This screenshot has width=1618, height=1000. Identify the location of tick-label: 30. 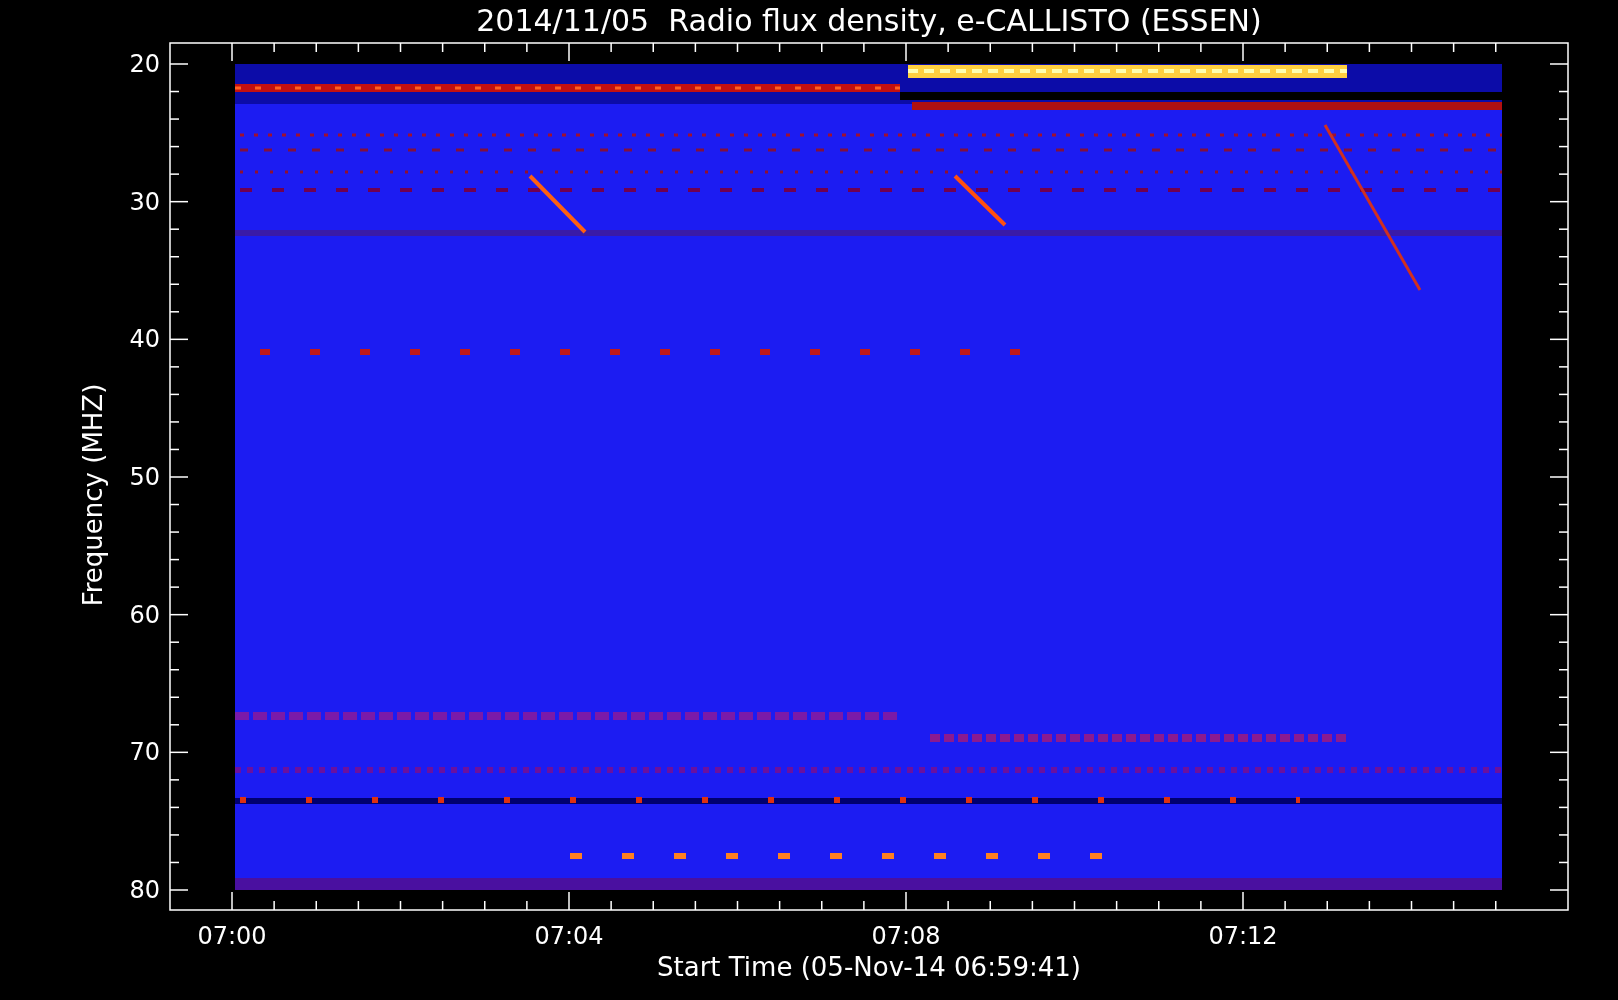
(144, 201).